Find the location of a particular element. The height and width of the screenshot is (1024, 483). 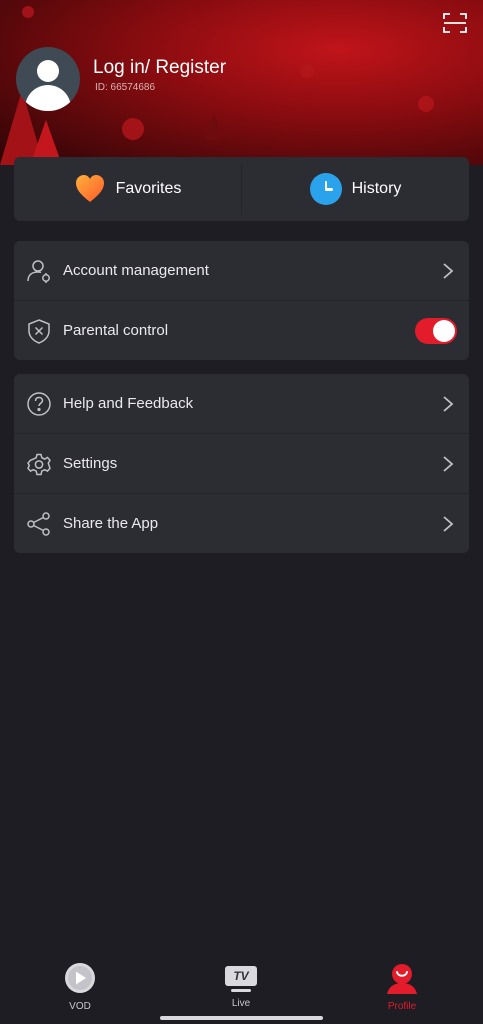

tab-vod-label: VOD is located at coordinates (80, 1006).